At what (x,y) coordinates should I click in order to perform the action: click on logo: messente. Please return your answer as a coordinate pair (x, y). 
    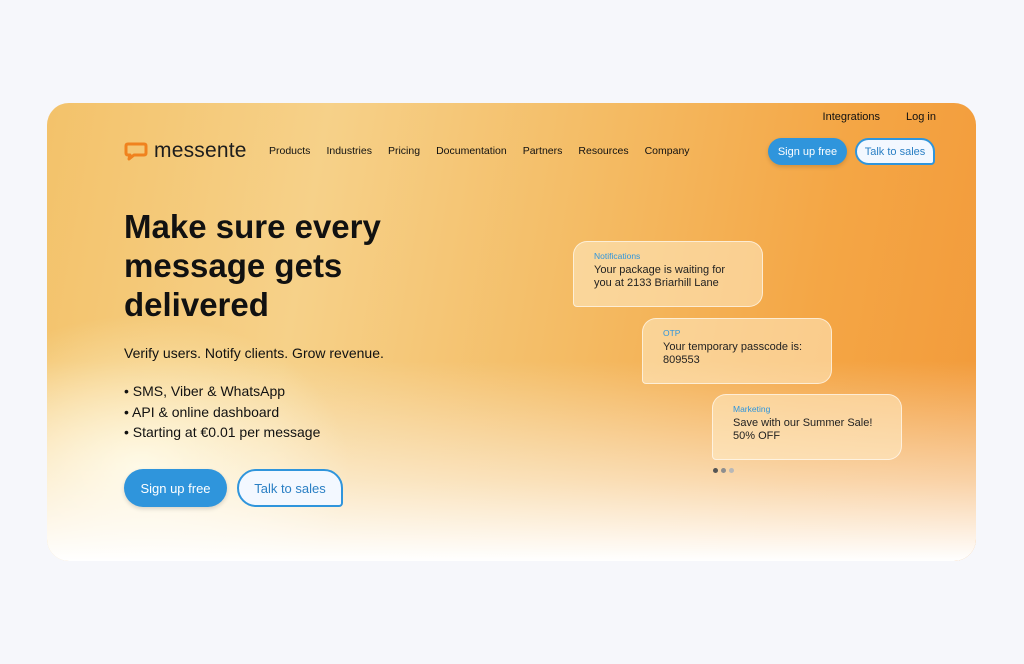
    Looking at the image, I should click on (185, 151).